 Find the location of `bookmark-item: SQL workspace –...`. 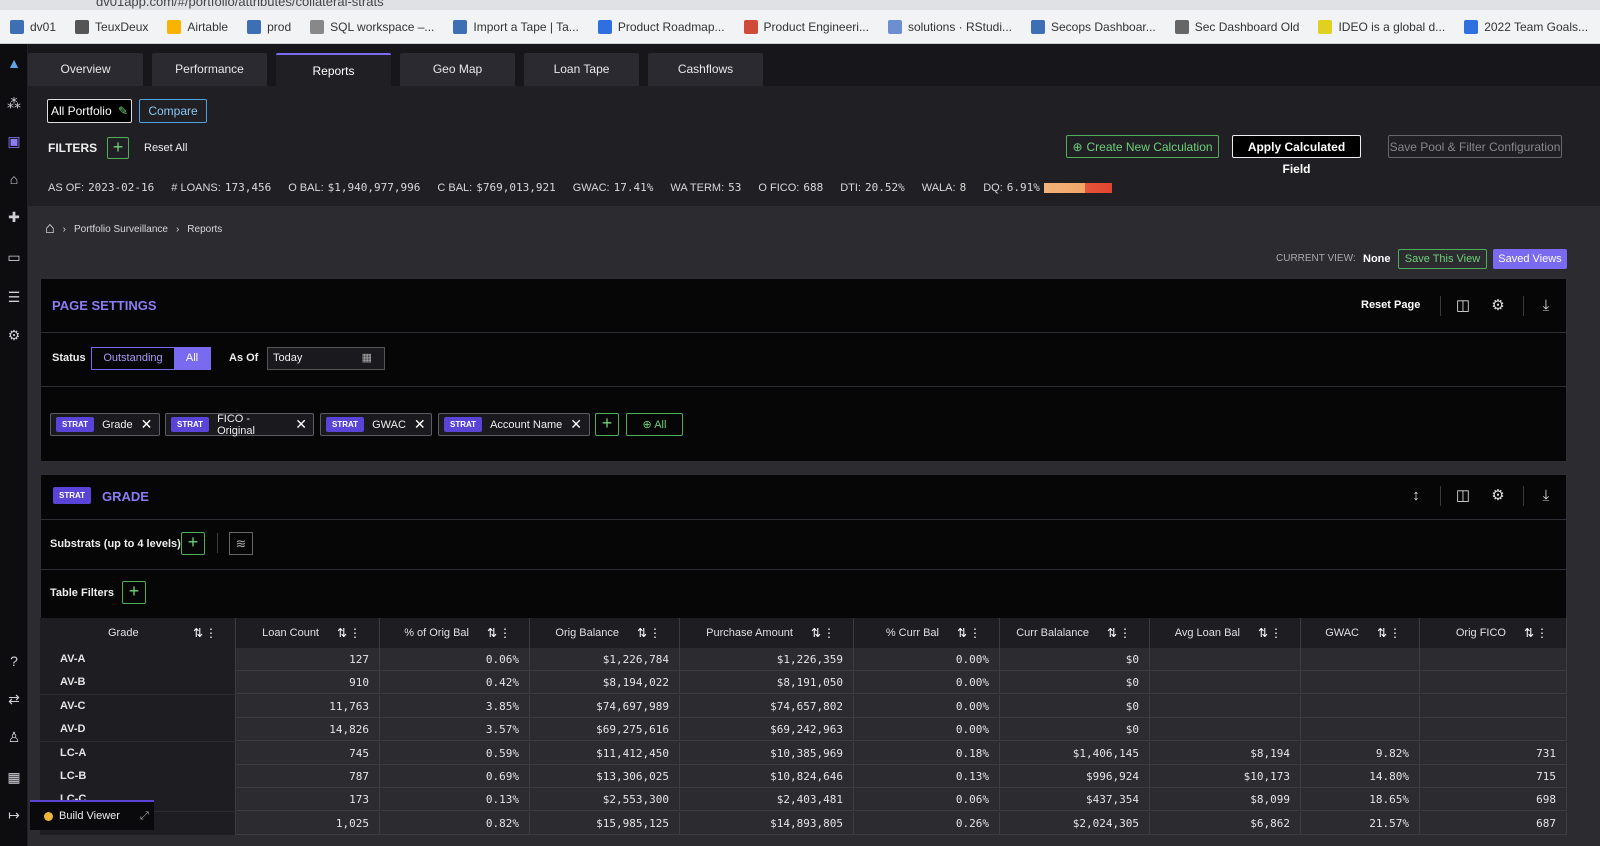

bookmark-item: SQL workspace –... is located at coordinates (372, 26).